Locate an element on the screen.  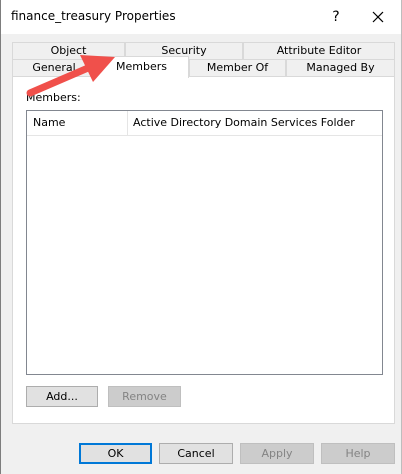
column-header-name: Name is located at coordinates (49, 122).